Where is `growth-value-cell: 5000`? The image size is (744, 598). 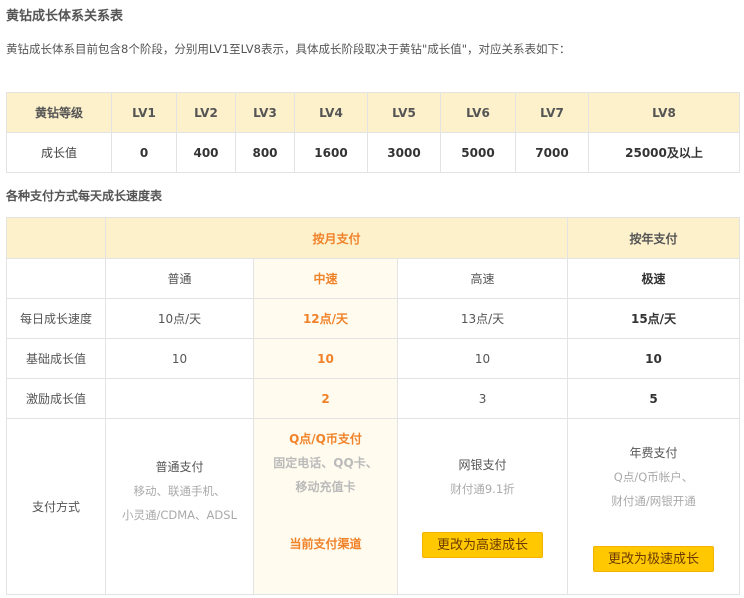 growth-value-cell: 5000 is located at coordinates (478, 152).